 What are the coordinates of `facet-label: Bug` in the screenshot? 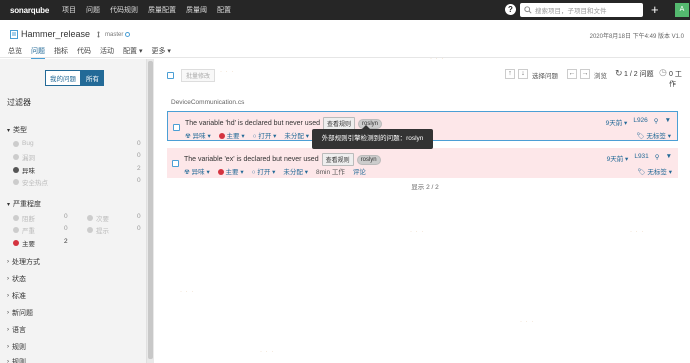 It's located at (28, 143).